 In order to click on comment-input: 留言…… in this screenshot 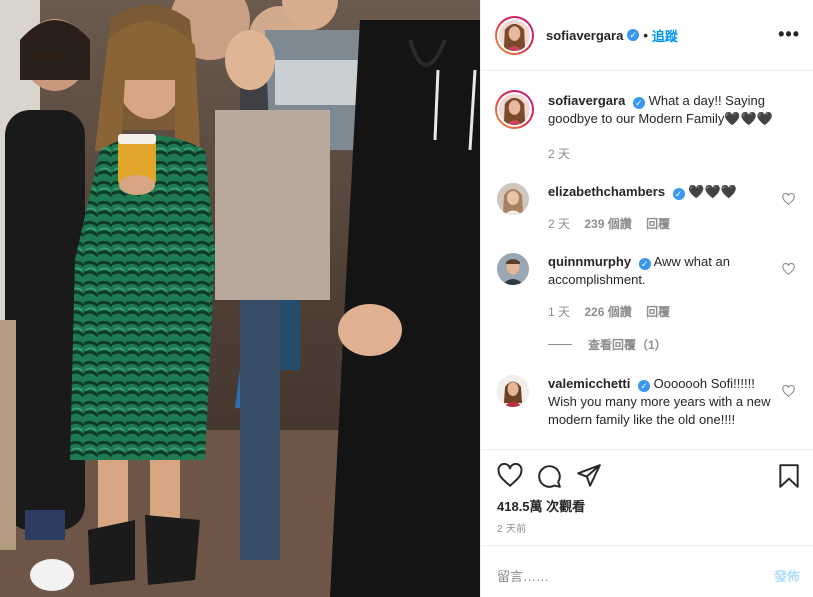, I will do `click(523, 575)`.